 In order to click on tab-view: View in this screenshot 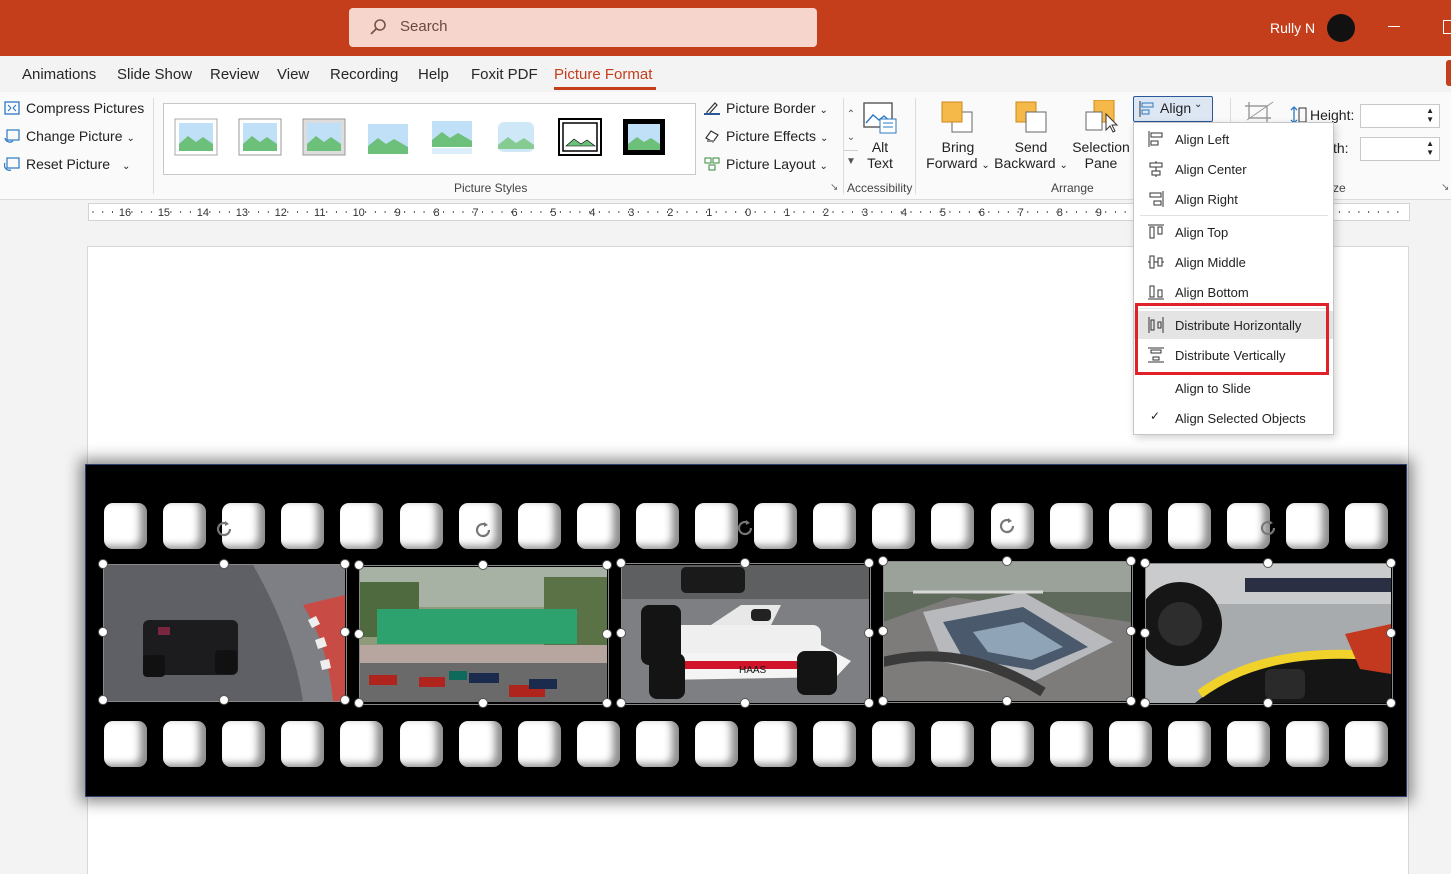, I will do `click(293, 74)`.